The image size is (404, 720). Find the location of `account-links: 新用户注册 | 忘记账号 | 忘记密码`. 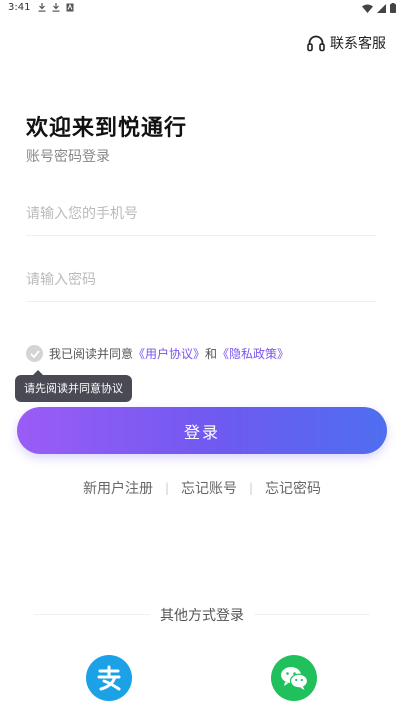

account-links: 新用户注册 | 忘记账号 | 忘记密码 is located at coordinates (202, 488).